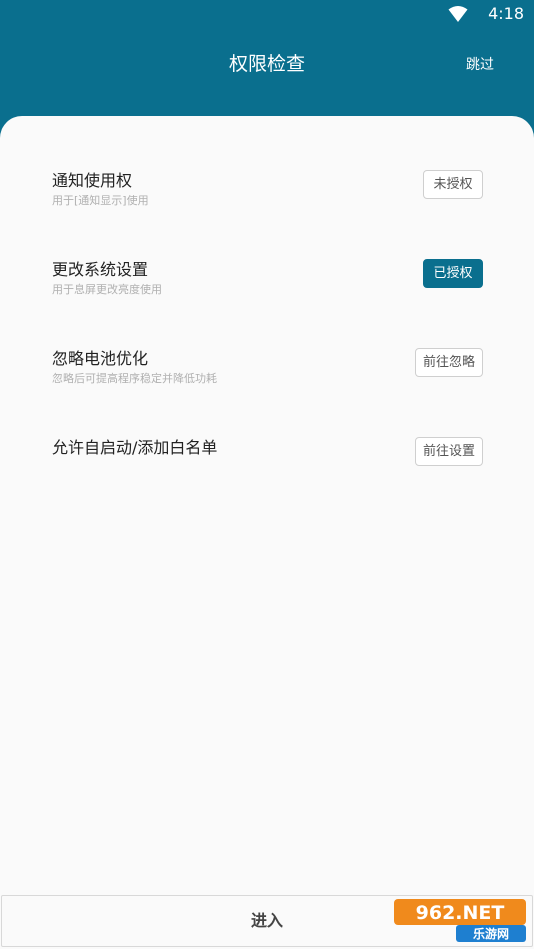  I want to click on permission-row-notification: 通知使用权 用于[通知显示]使用 未授权, so click(267, 193).